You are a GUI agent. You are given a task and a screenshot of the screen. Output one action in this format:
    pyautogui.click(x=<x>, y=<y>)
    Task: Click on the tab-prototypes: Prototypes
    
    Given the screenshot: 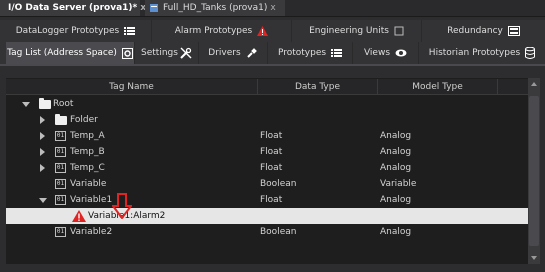 What is the action you would take?
    pyautogui.click(x=310, y=53)
    